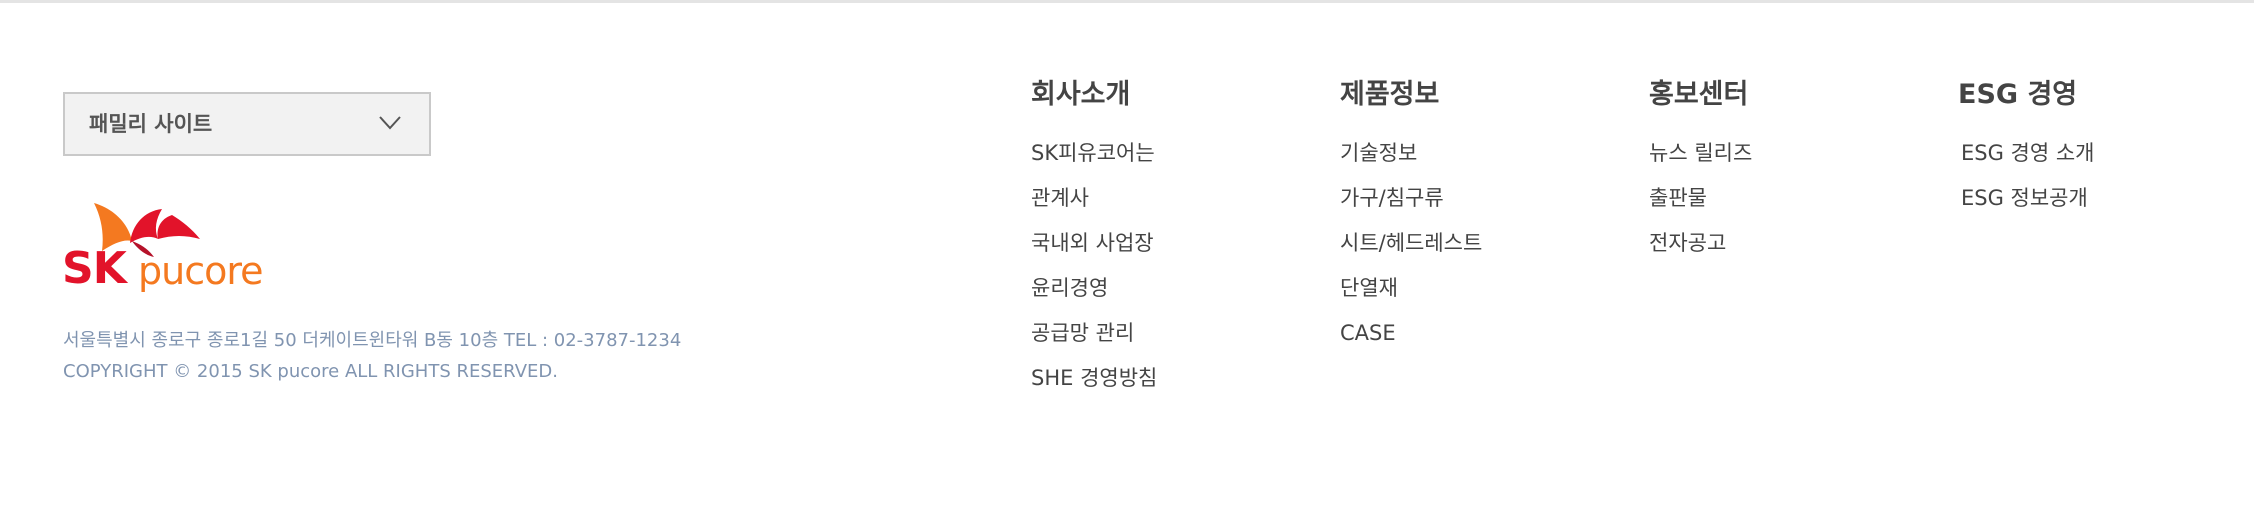 This screenshot has width=2254, height=512. Describe the element at coordinates (1411, 198) in the screenshot. I see `menu-link: 가구/침구류` at that location.